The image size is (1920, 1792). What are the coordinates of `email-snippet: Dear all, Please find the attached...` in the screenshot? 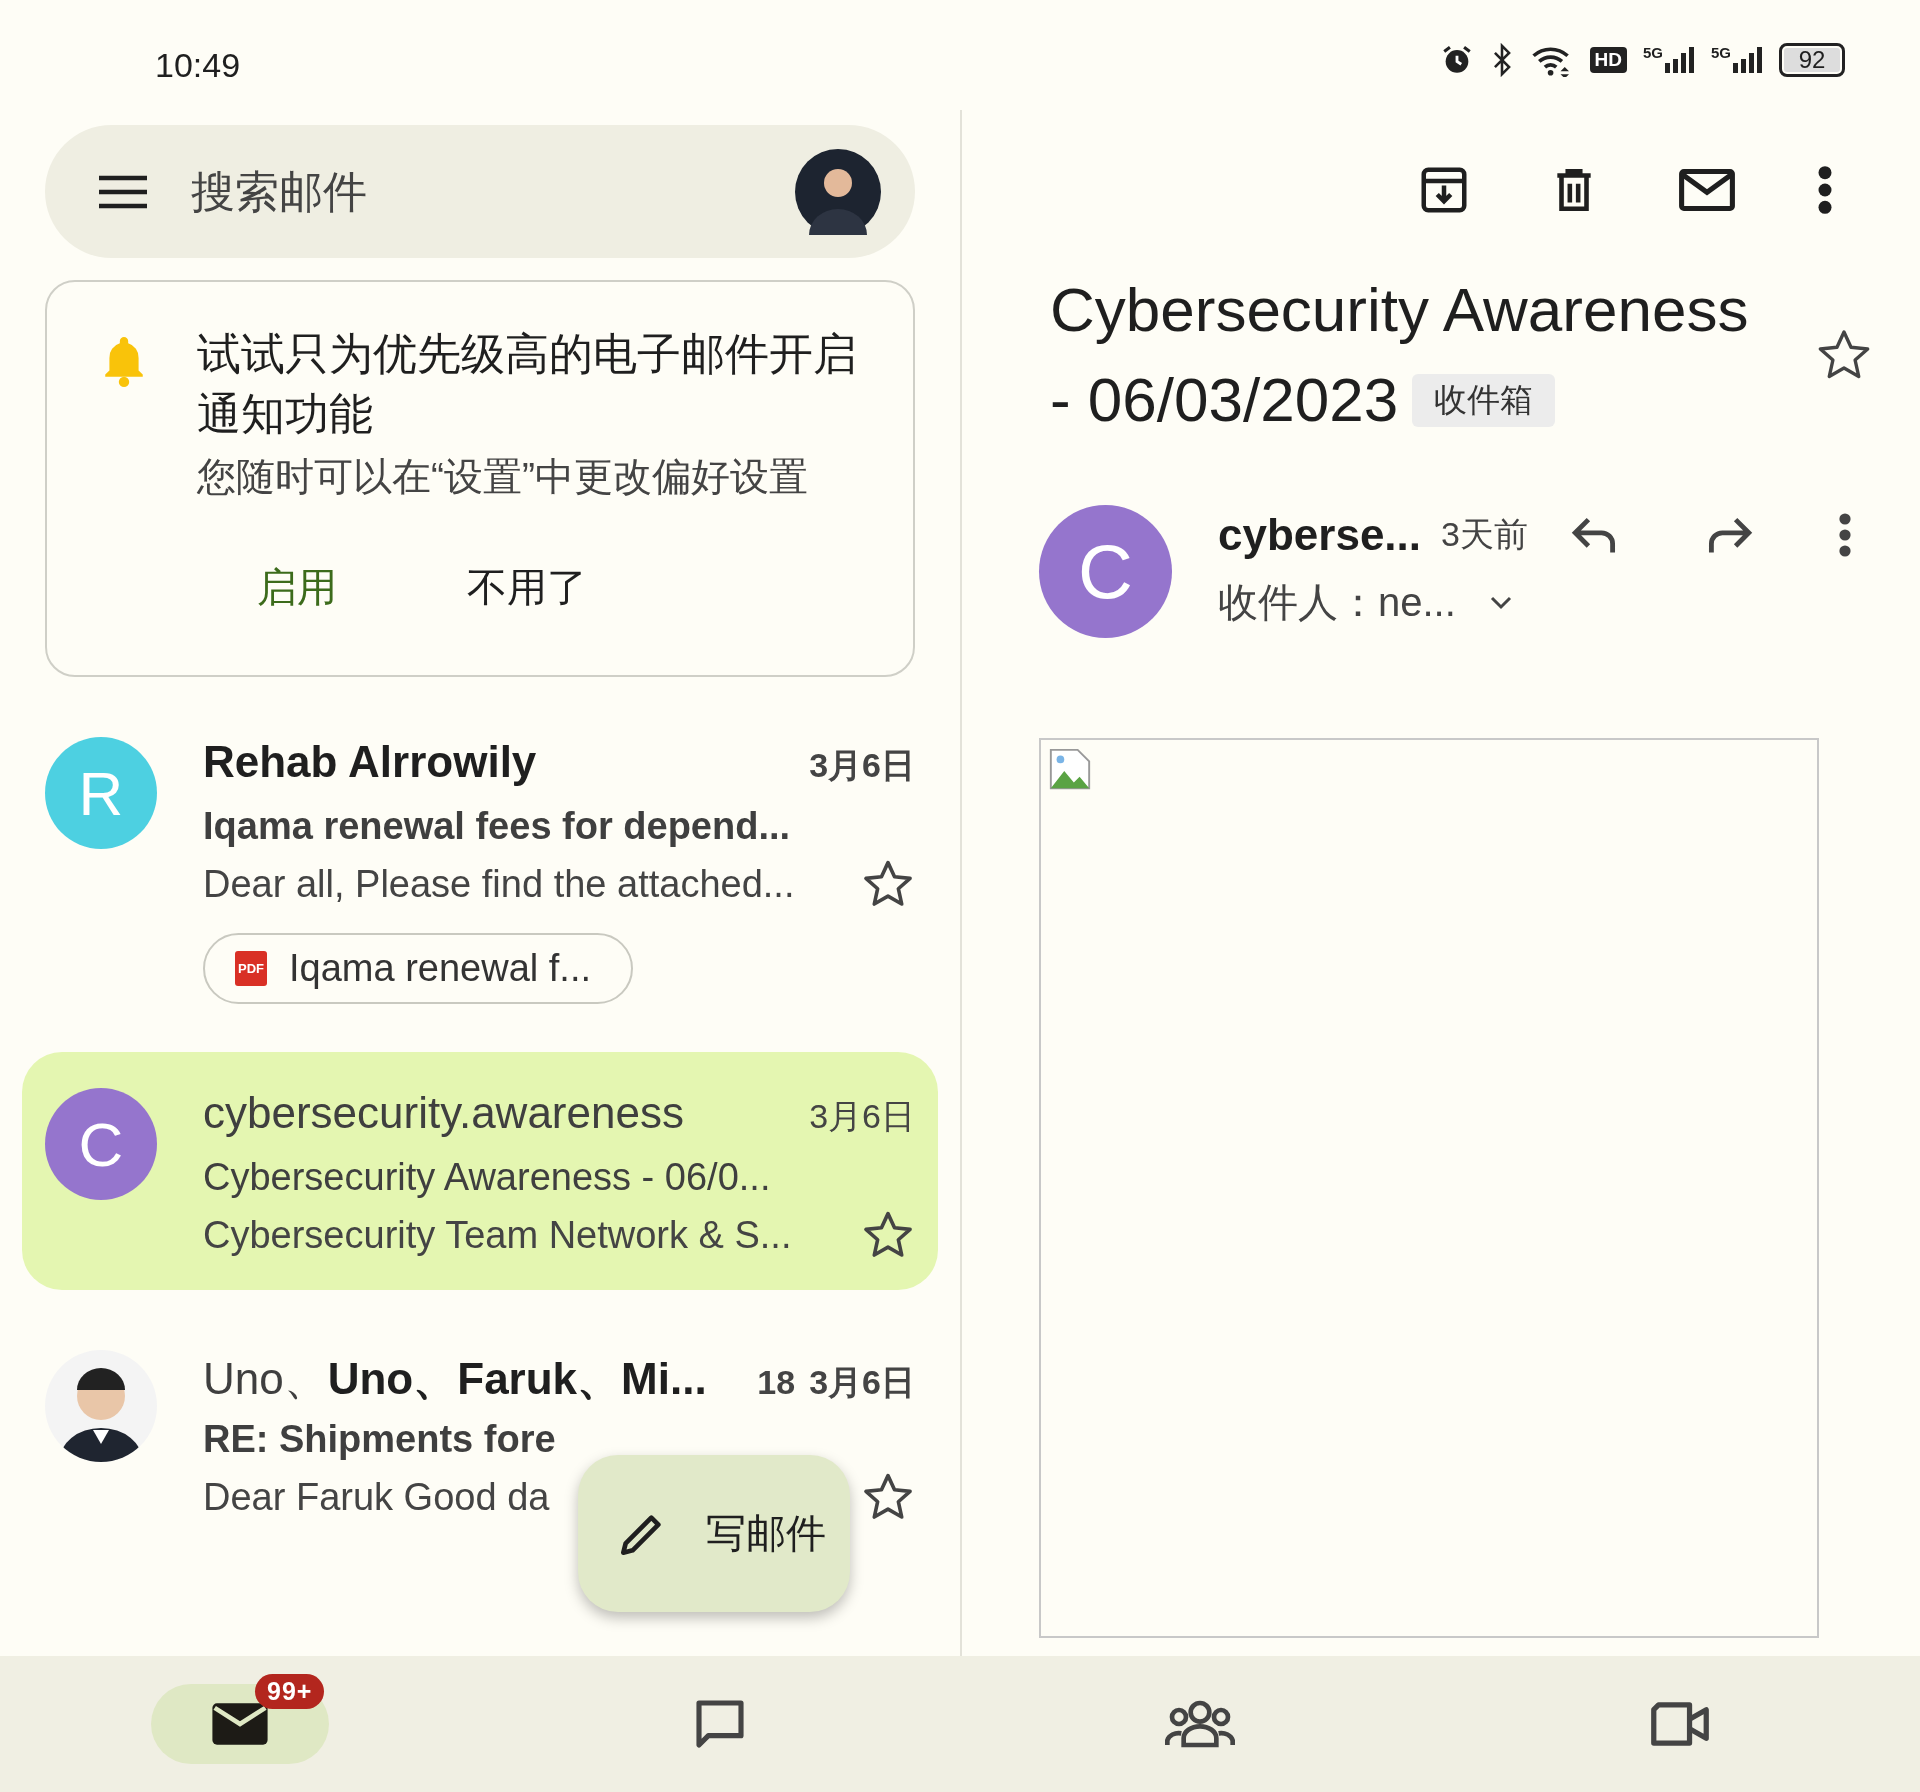 It's located at (499, 884).